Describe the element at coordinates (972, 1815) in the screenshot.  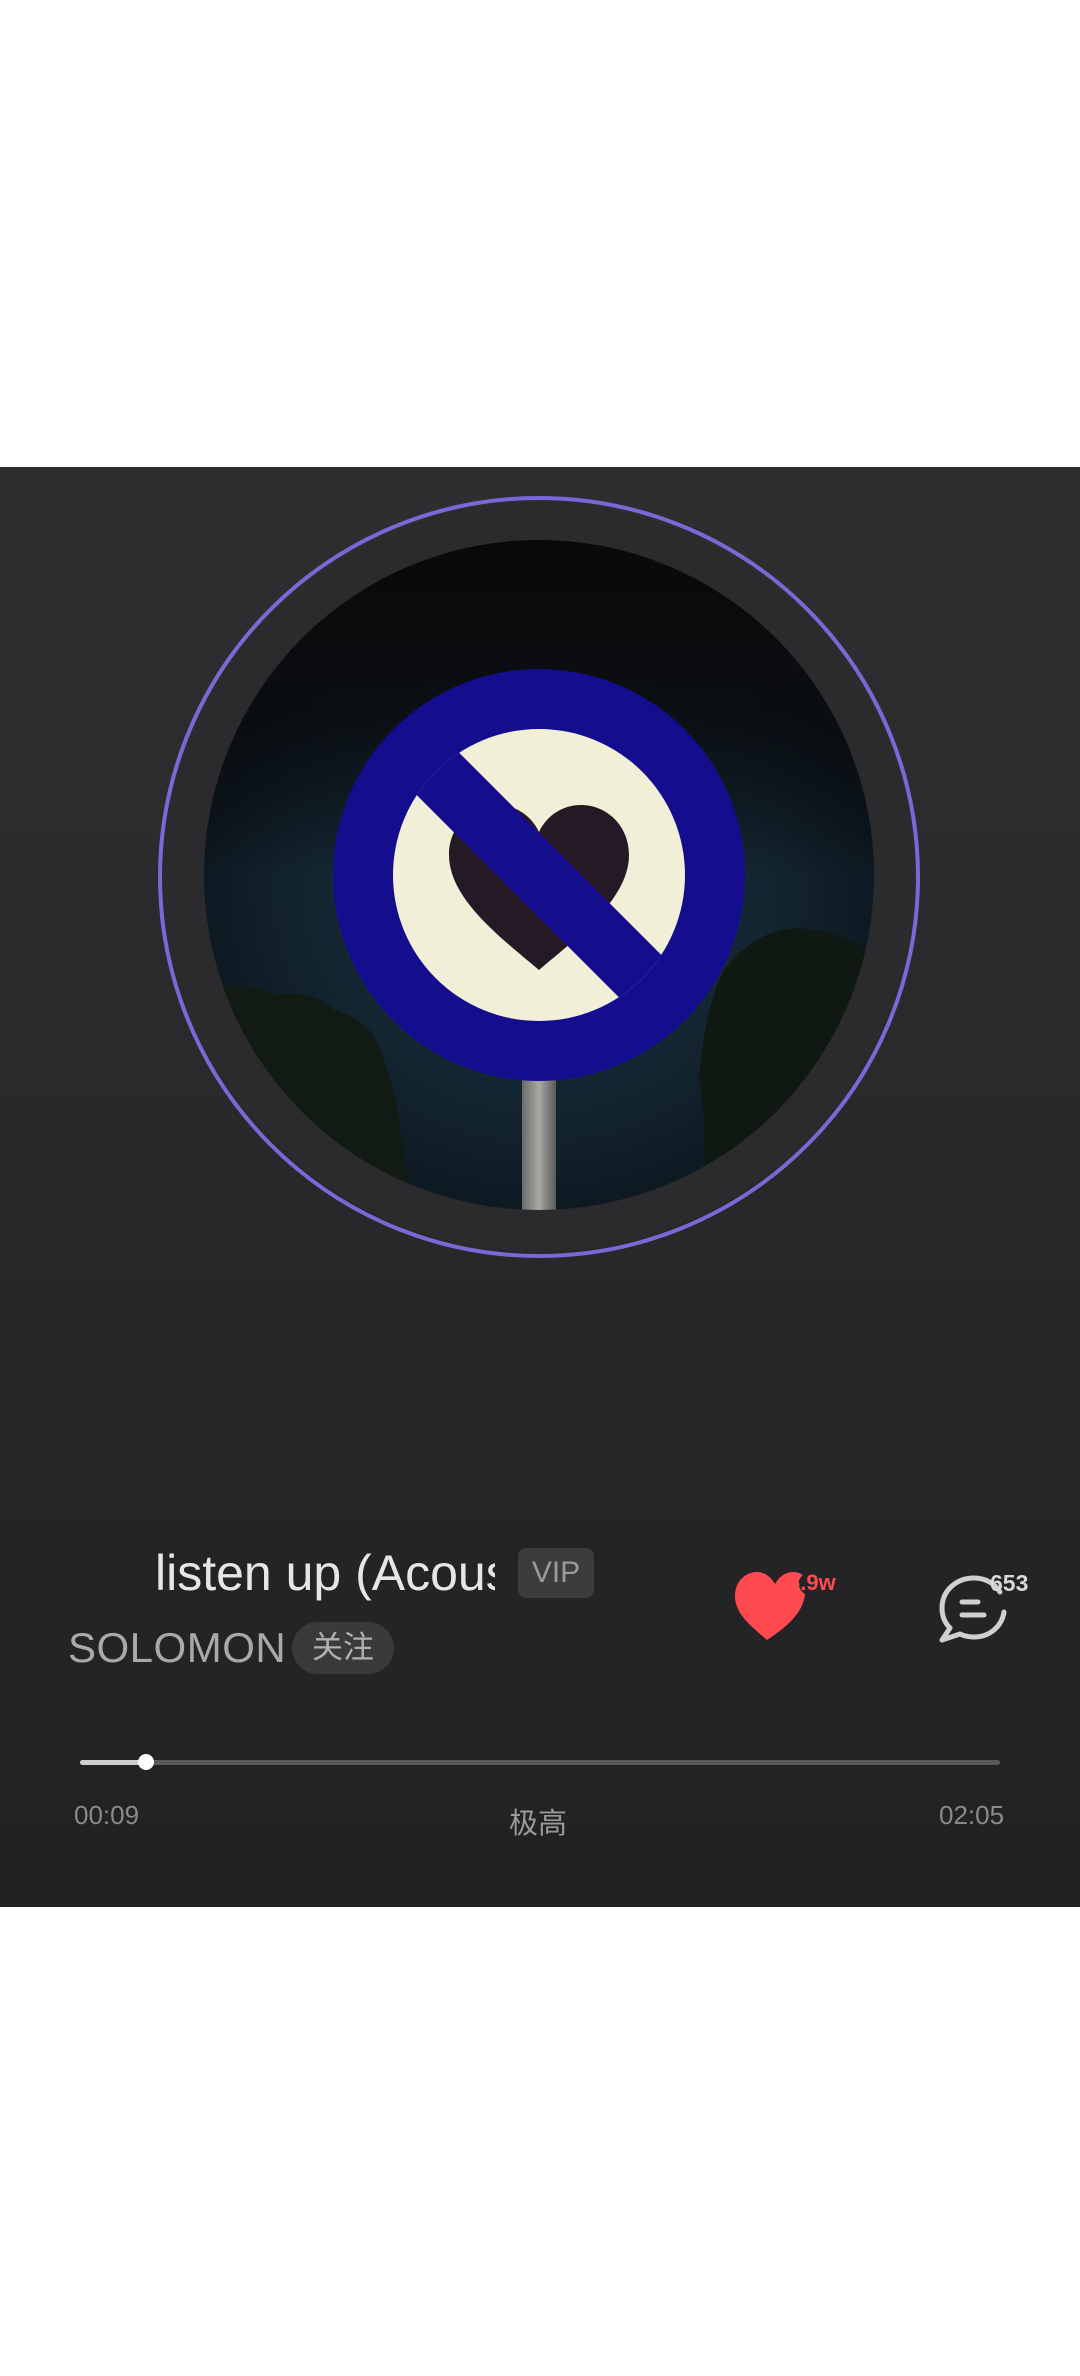
I see `total-time: 02:05` at that location.